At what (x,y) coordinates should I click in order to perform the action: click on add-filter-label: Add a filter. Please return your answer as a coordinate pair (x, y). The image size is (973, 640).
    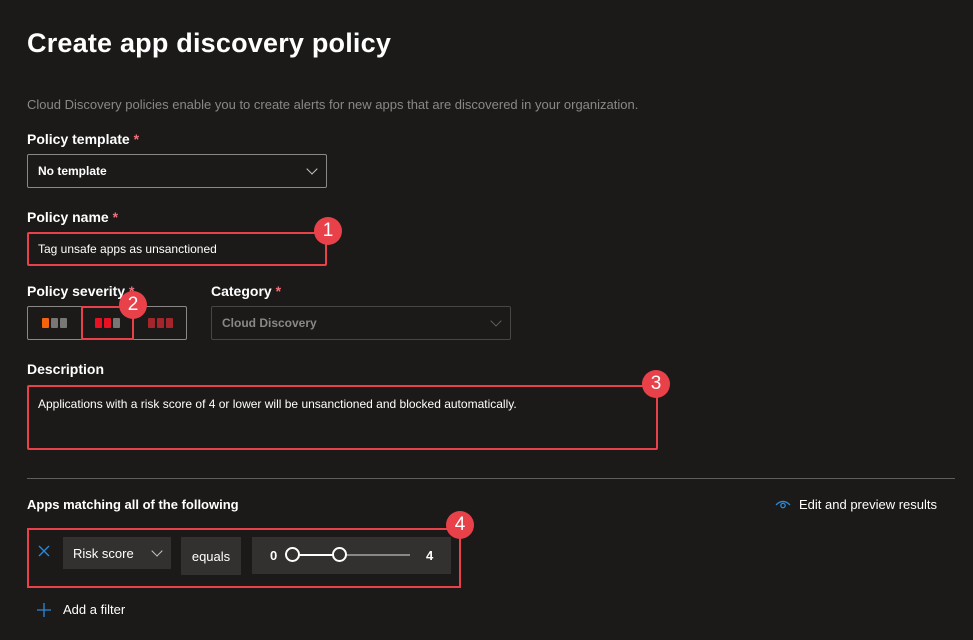
    Looking at the image, I should click on (94, 609).